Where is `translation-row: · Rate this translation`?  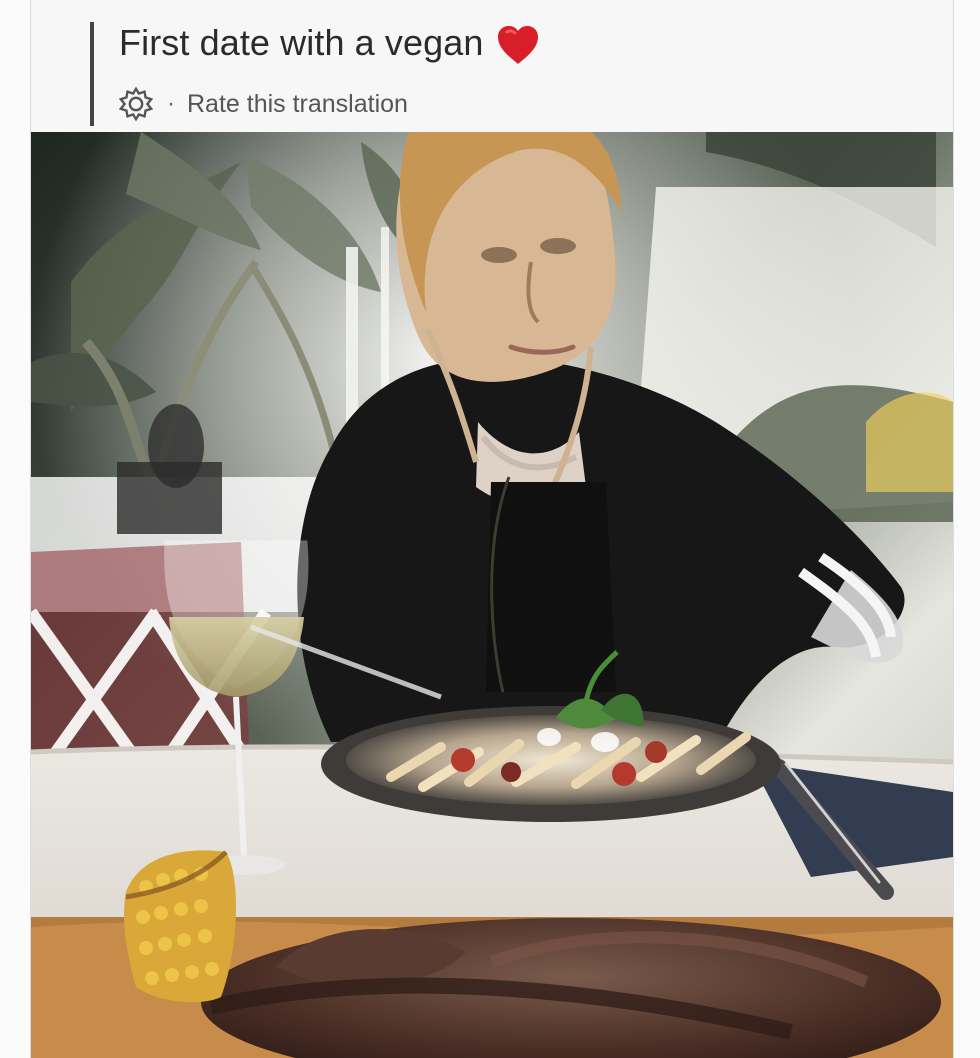 translation-row: · Rate this translation is located at coordinates (262, 104).